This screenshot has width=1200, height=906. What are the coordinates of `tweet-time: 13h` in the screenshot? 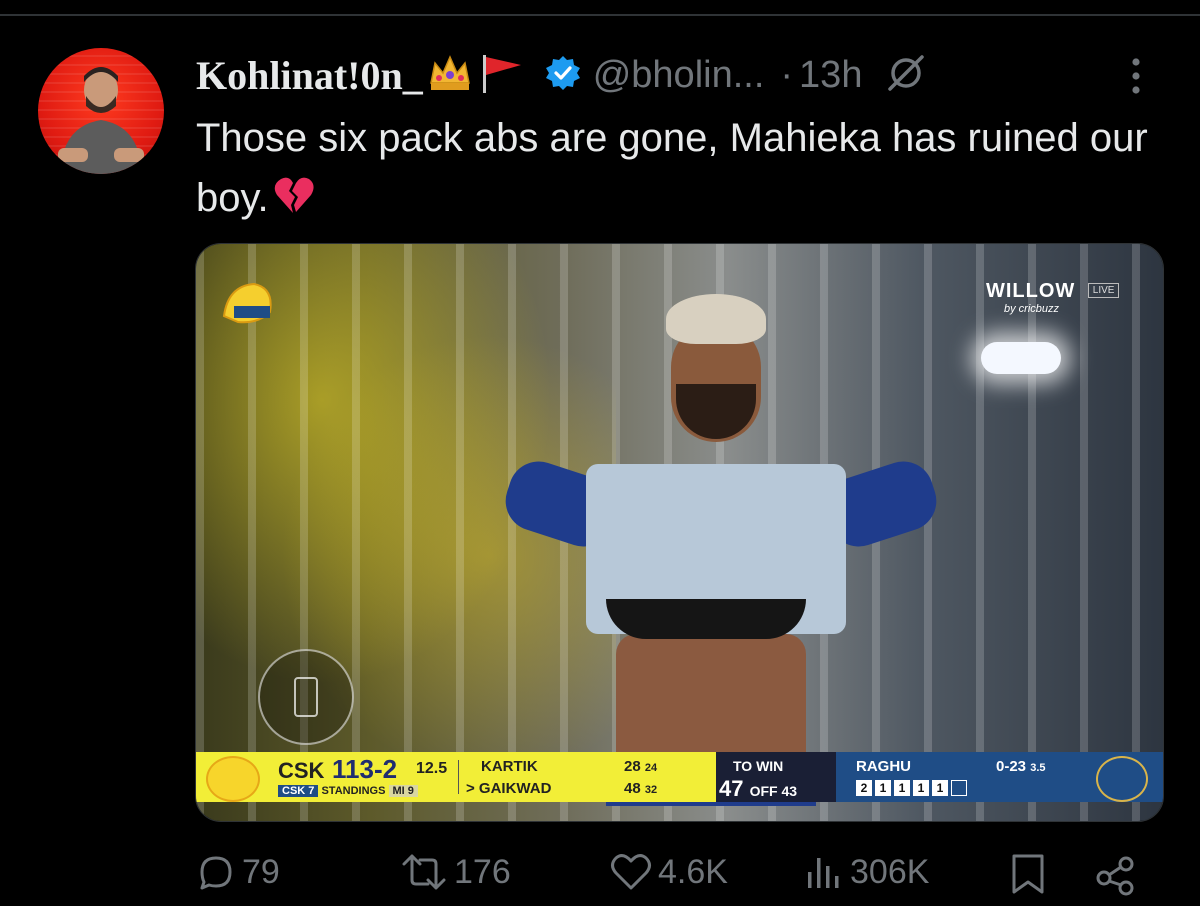 It's located at (830, 75).